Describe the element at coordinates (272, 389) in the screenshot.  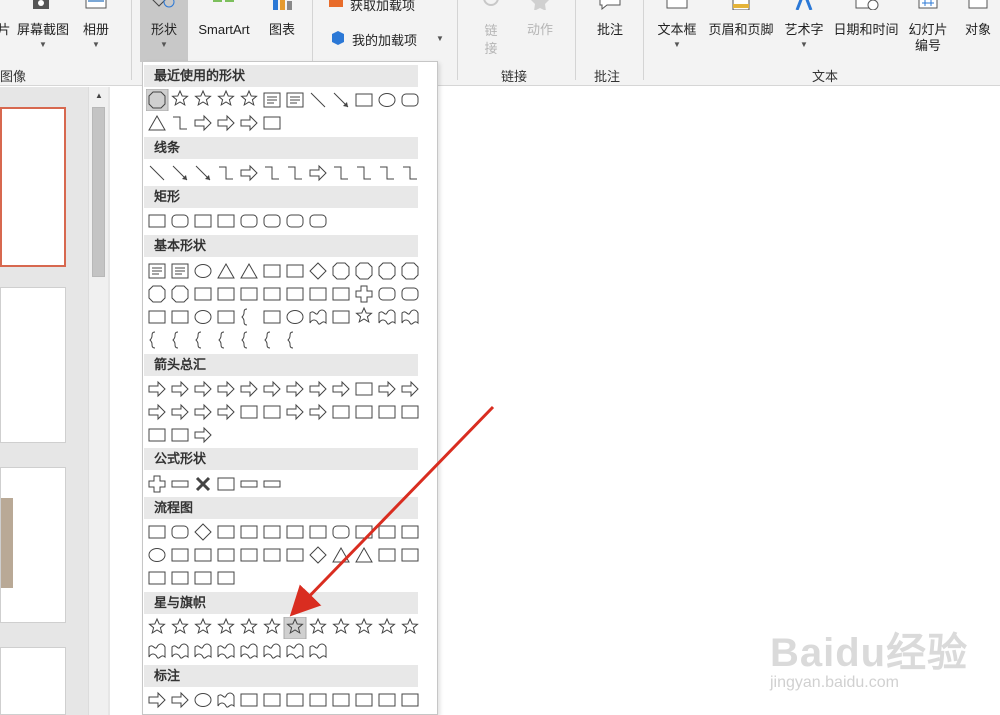
I see `ud-arrow-shape-icon` at that location.